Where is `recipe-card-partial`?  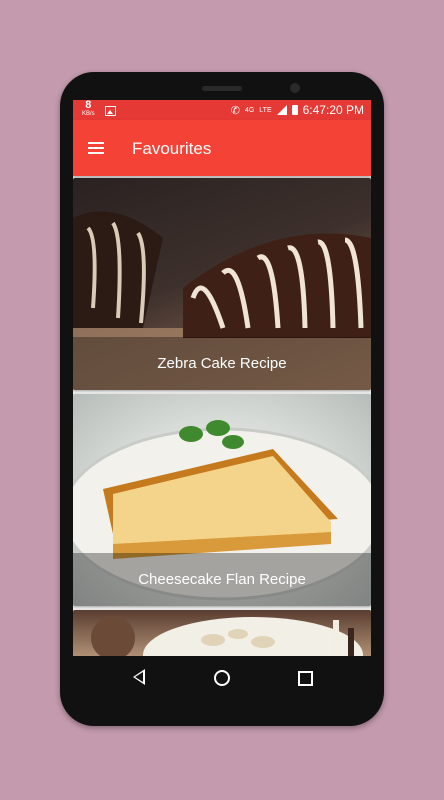
recipe-card-partial is located at coordinates (222, 633).